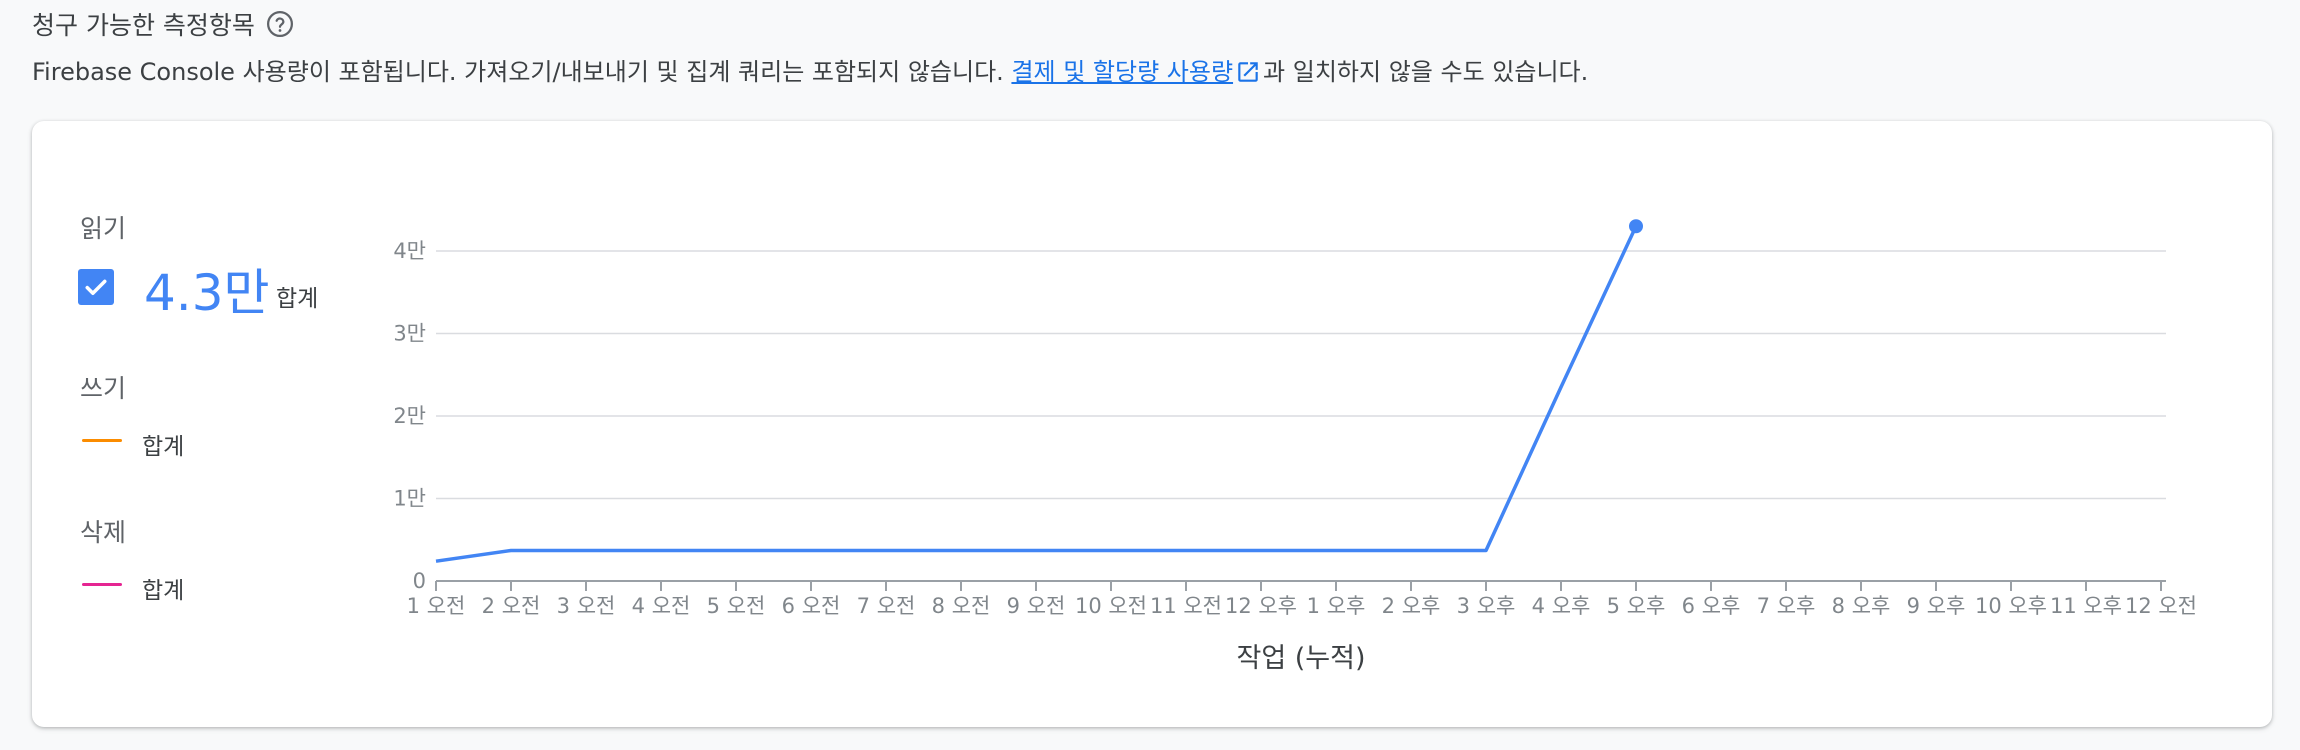  Describe the element at coordinates (961, 606) in the screenshot. I see `x-tick-label: 8 오전` at that location.